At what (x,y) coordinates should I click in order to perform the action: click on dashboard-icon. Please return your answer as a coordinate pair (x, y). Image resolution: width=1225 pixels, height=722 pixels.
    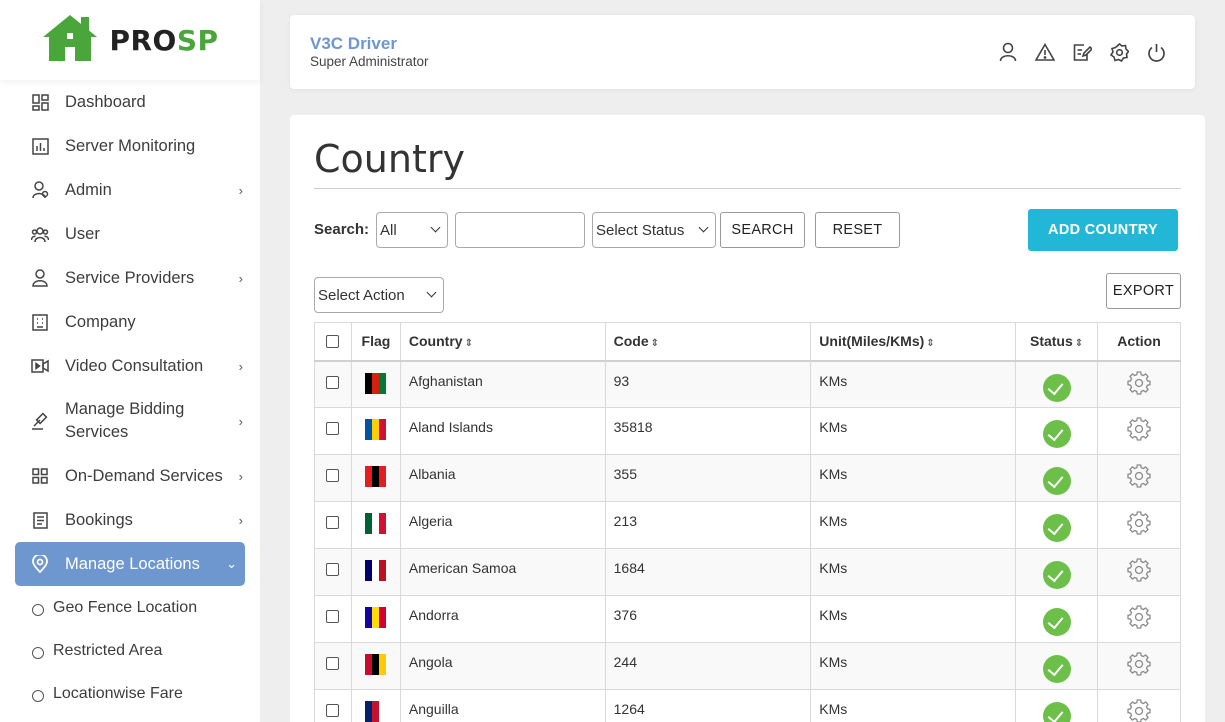
    Looking at the image, I should click on (40, 102).